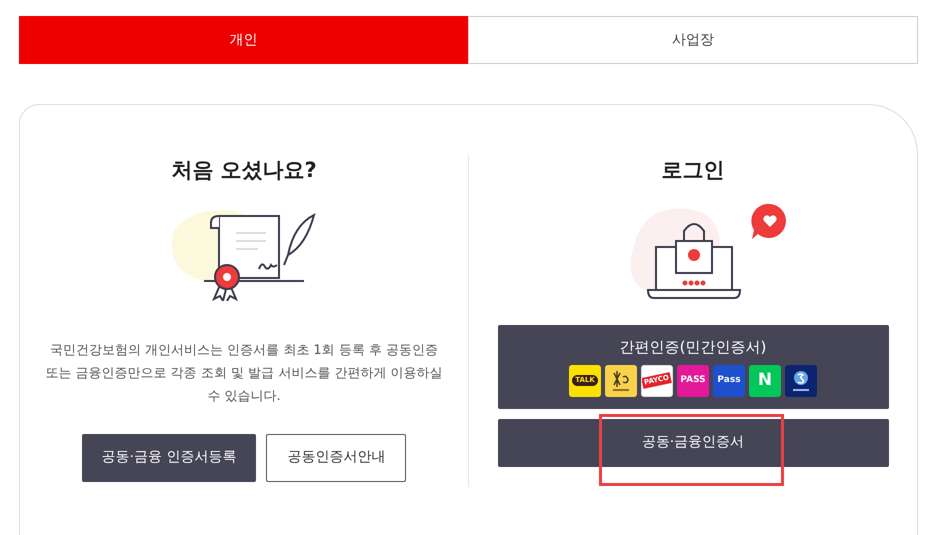 This screenshot has width=937, height=535. I want to click on provider-logo: N, so click(765, 380).